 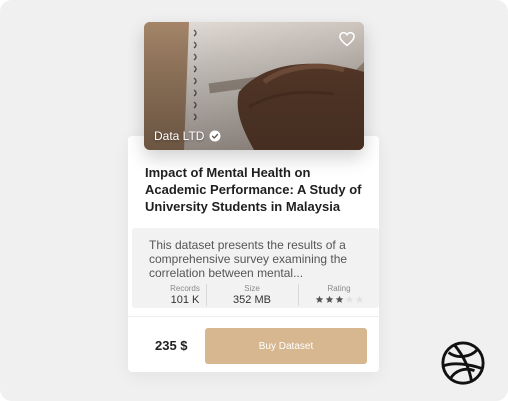 I want to click on size-label: Size, so click(x=252, y=288).